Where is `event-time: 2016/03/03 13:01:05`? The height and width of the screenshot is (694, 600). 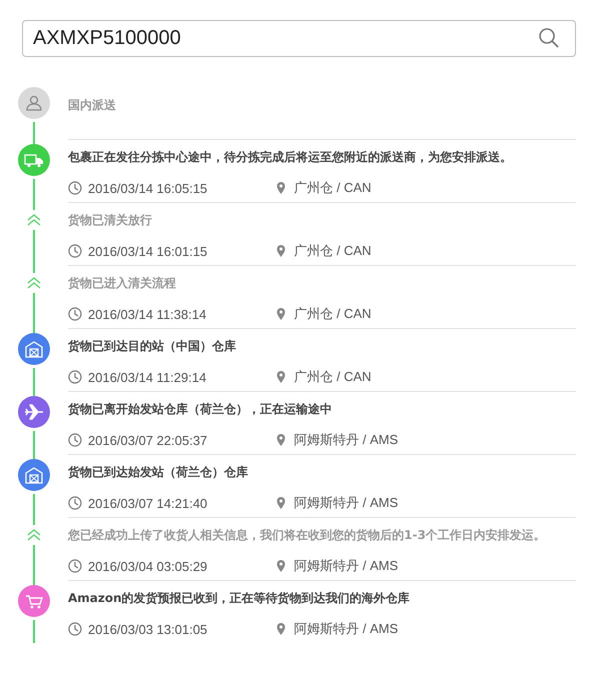
event-time: 2016/03/03 13:01:05 is located at coordinates (148, 629).